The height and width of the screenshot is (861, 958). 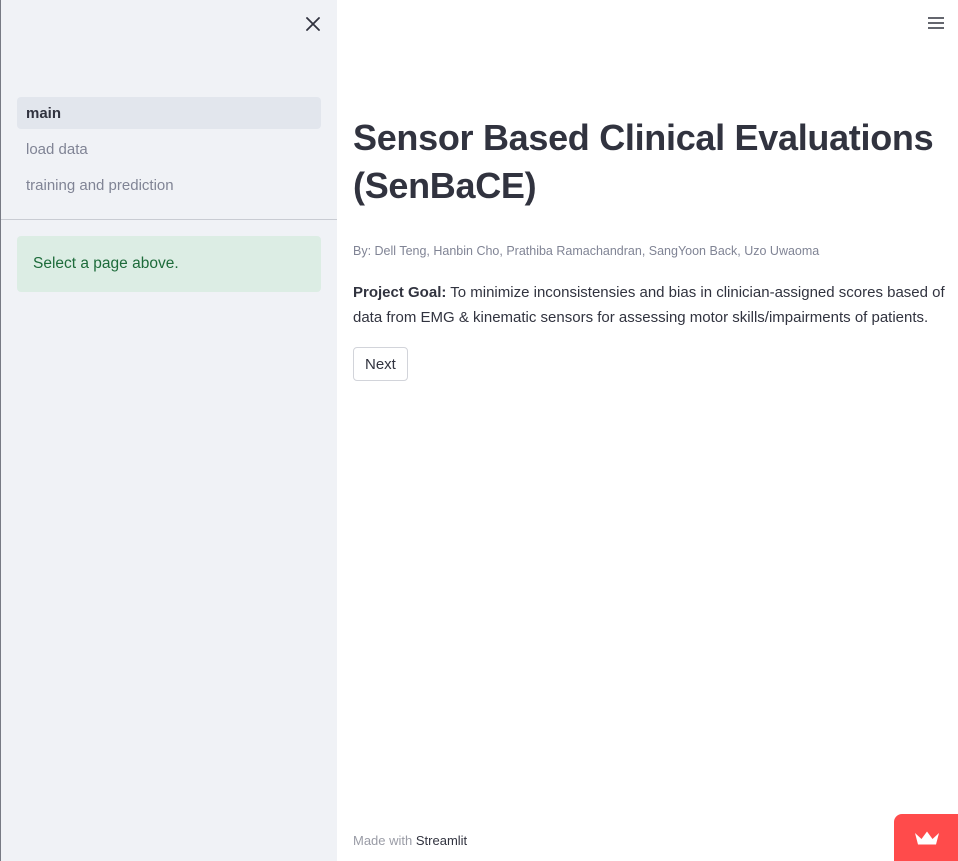 I want to click on next-button: Next, so click(x=380, y=364).